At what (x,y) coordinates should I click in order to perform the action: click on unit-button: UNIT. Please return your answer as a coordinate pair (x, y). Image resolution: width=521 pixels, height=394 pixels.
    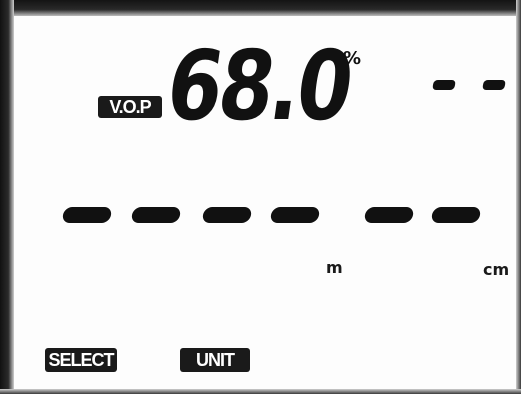
    Looking at the image, I should click on (215, 360).